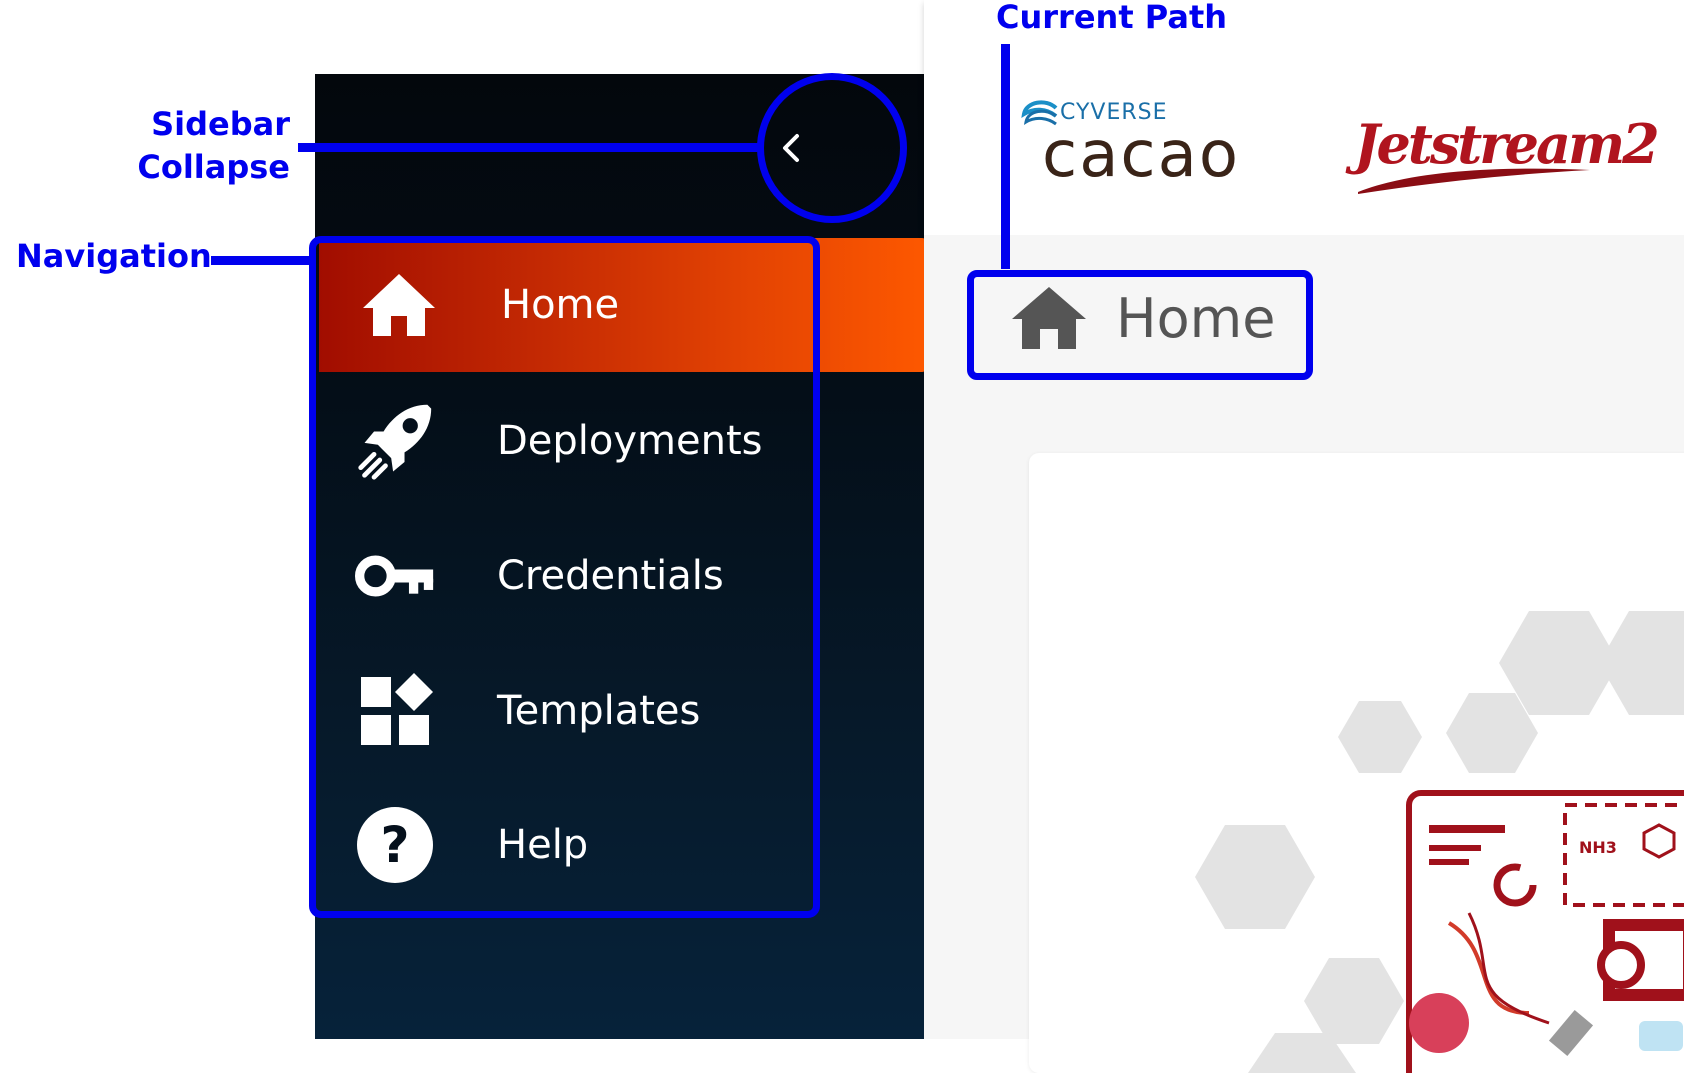  I want to click on annotation-sidebar-collapse-circle, so click(832, 148).